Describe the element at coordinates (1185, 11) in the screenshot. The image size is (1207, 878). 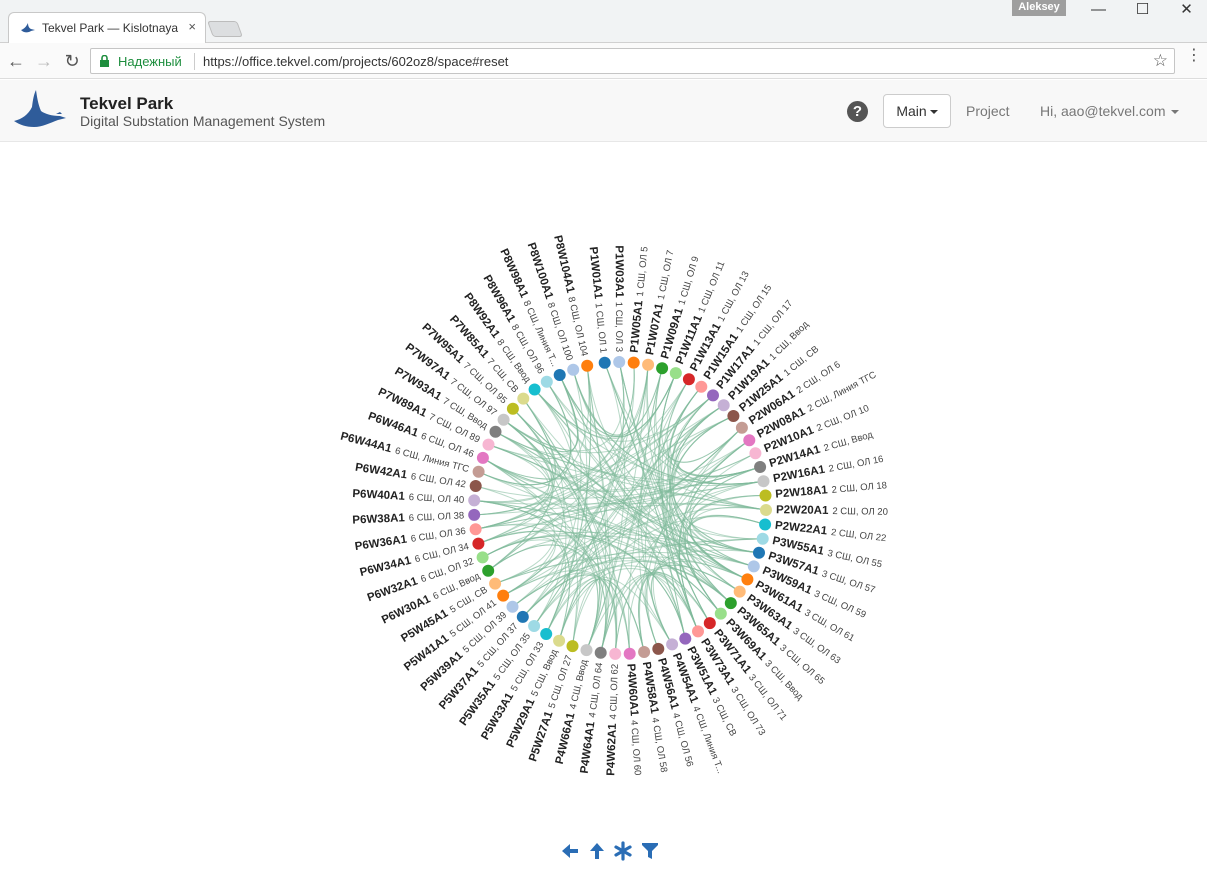
I see `close-window-icon: ✕` at that location.